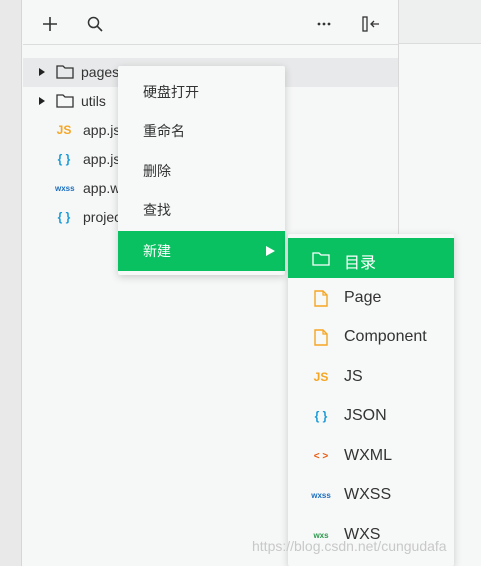 The height and width of the screenshot is (566, 481). I want to click on menu-item-rename: 重命名, so click(201, 131).